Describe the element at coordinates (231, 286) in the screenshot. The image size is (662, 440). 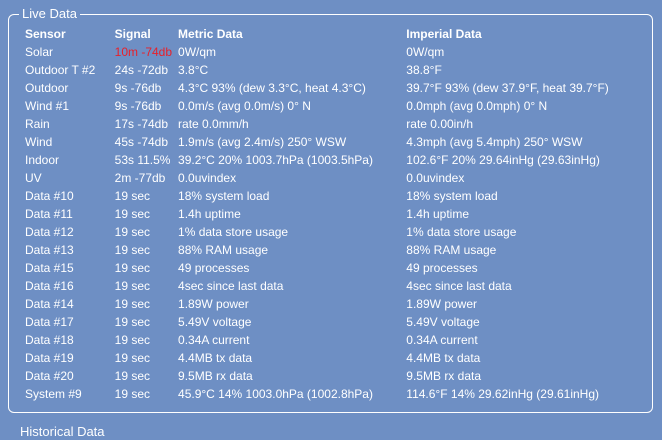
I see `metric-value: 4sec since last data` at that location.